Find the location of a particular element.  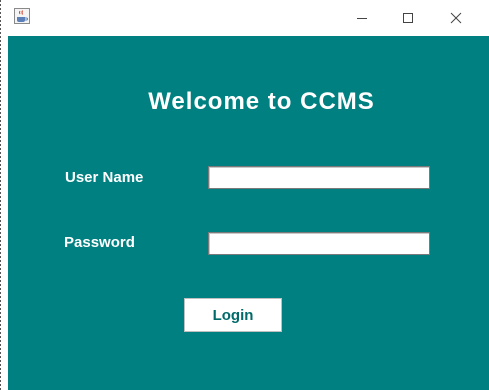

password-label: Password is located at coordinates (99, 242).